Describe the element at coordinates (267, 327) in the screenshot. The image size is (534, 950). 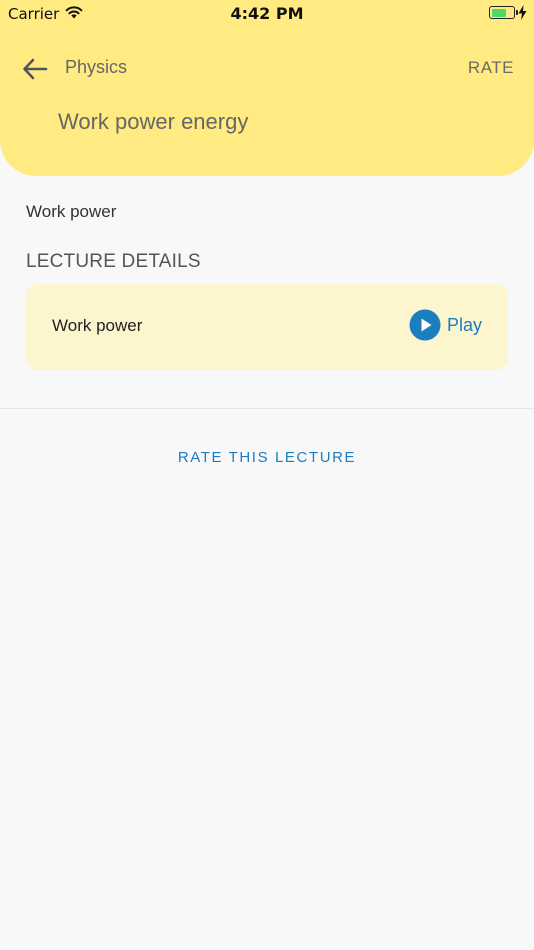
I see `lecture-card: Work power Play` at that location.